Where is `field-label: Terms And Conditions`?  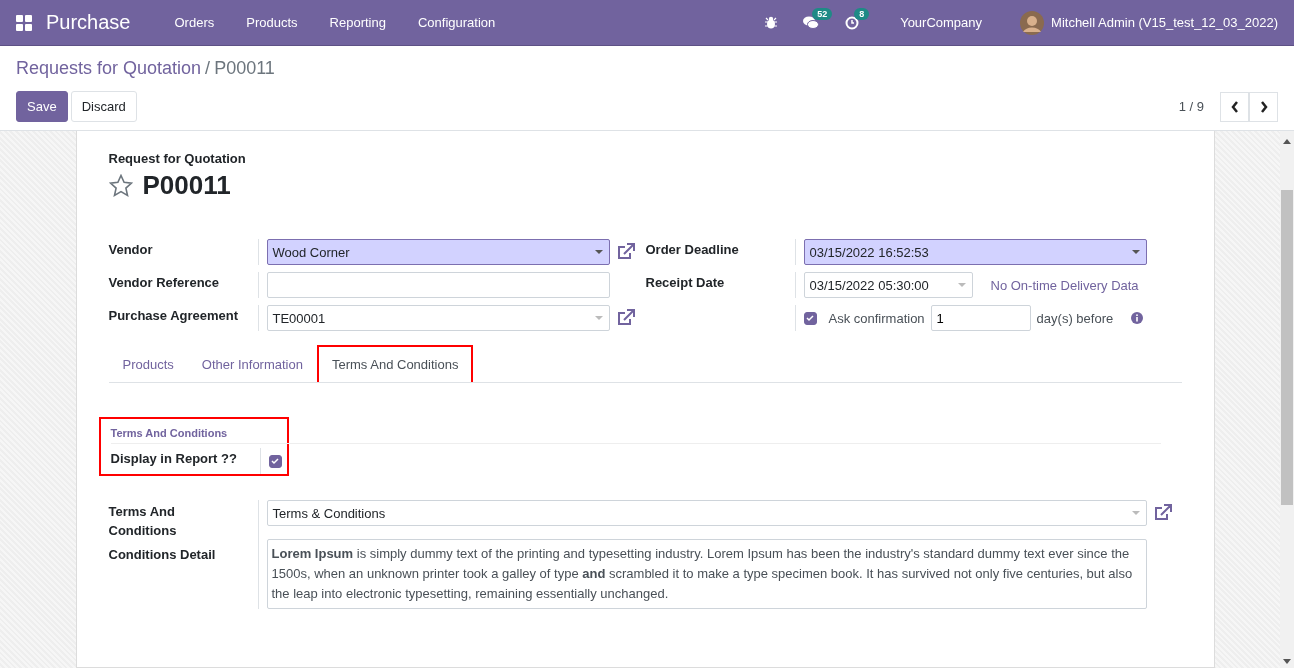
field-label: Terms And Conditions is located at coordinates (143, 521).